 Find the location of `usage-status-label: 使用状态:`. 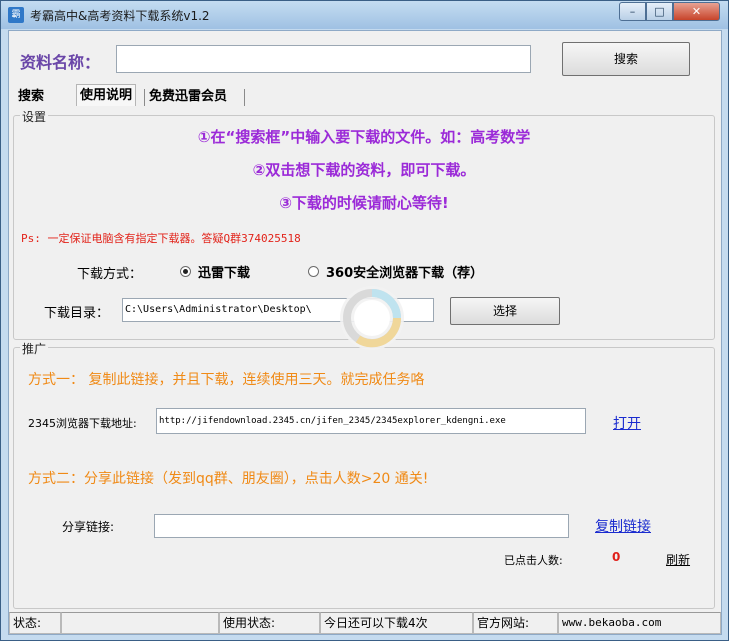

usage-status-label: 使用状态: is located at coordinates (269, 623).